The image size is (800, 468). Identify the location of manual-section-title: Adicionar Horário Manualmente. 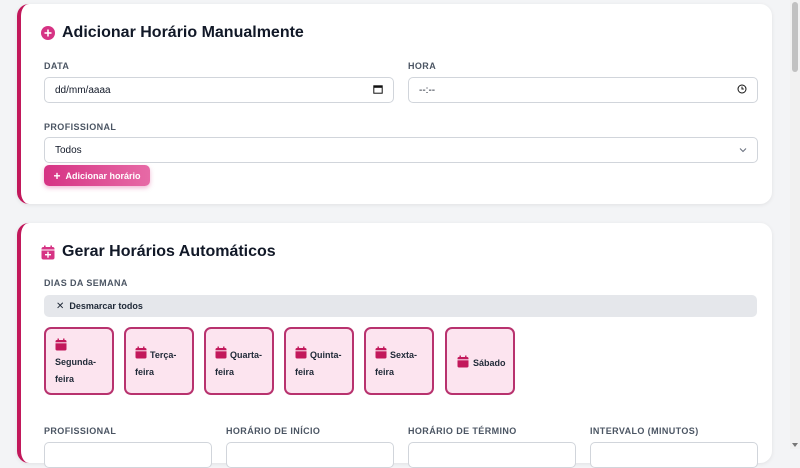
(172, 33).